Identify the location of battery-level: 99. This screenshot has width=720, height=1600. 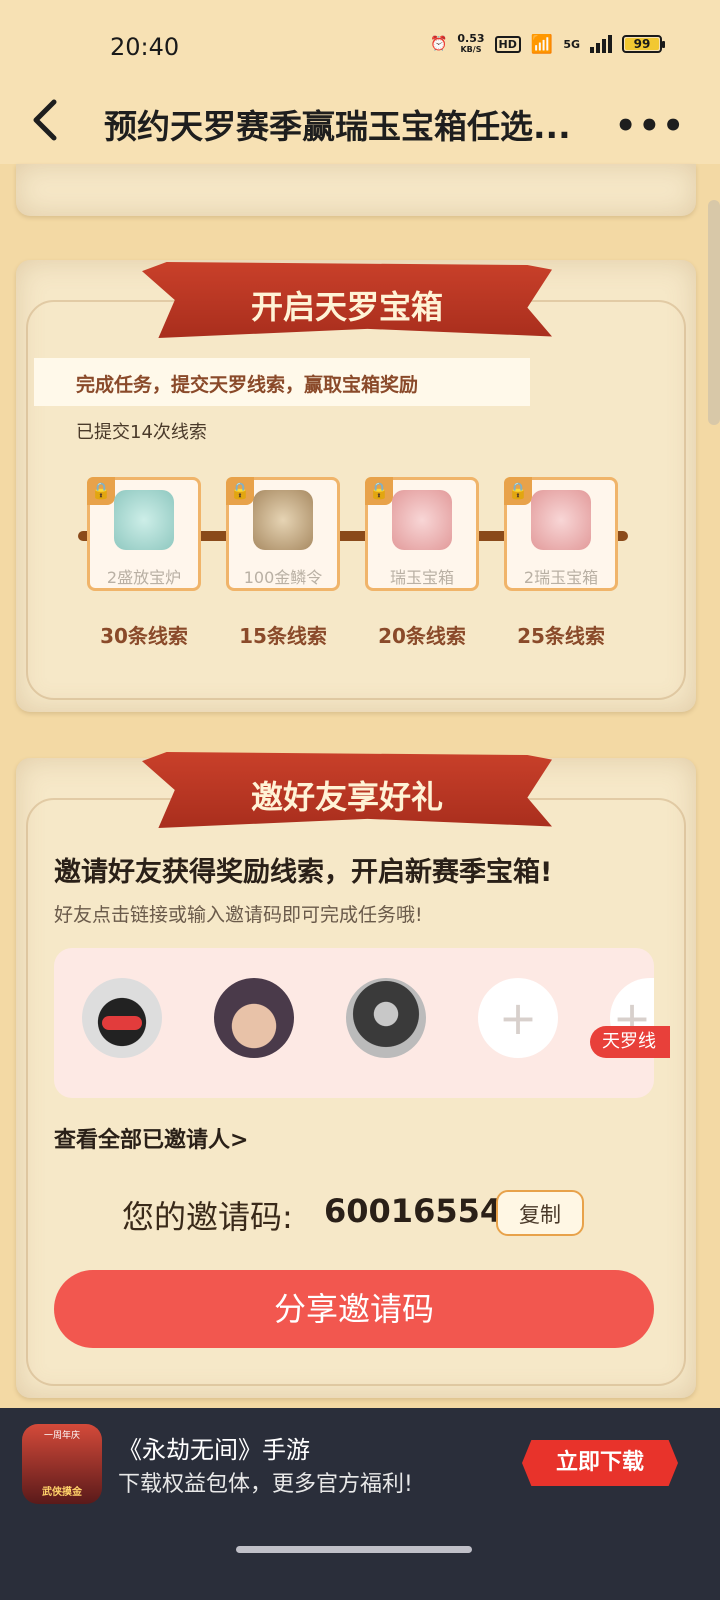
(642, 44).